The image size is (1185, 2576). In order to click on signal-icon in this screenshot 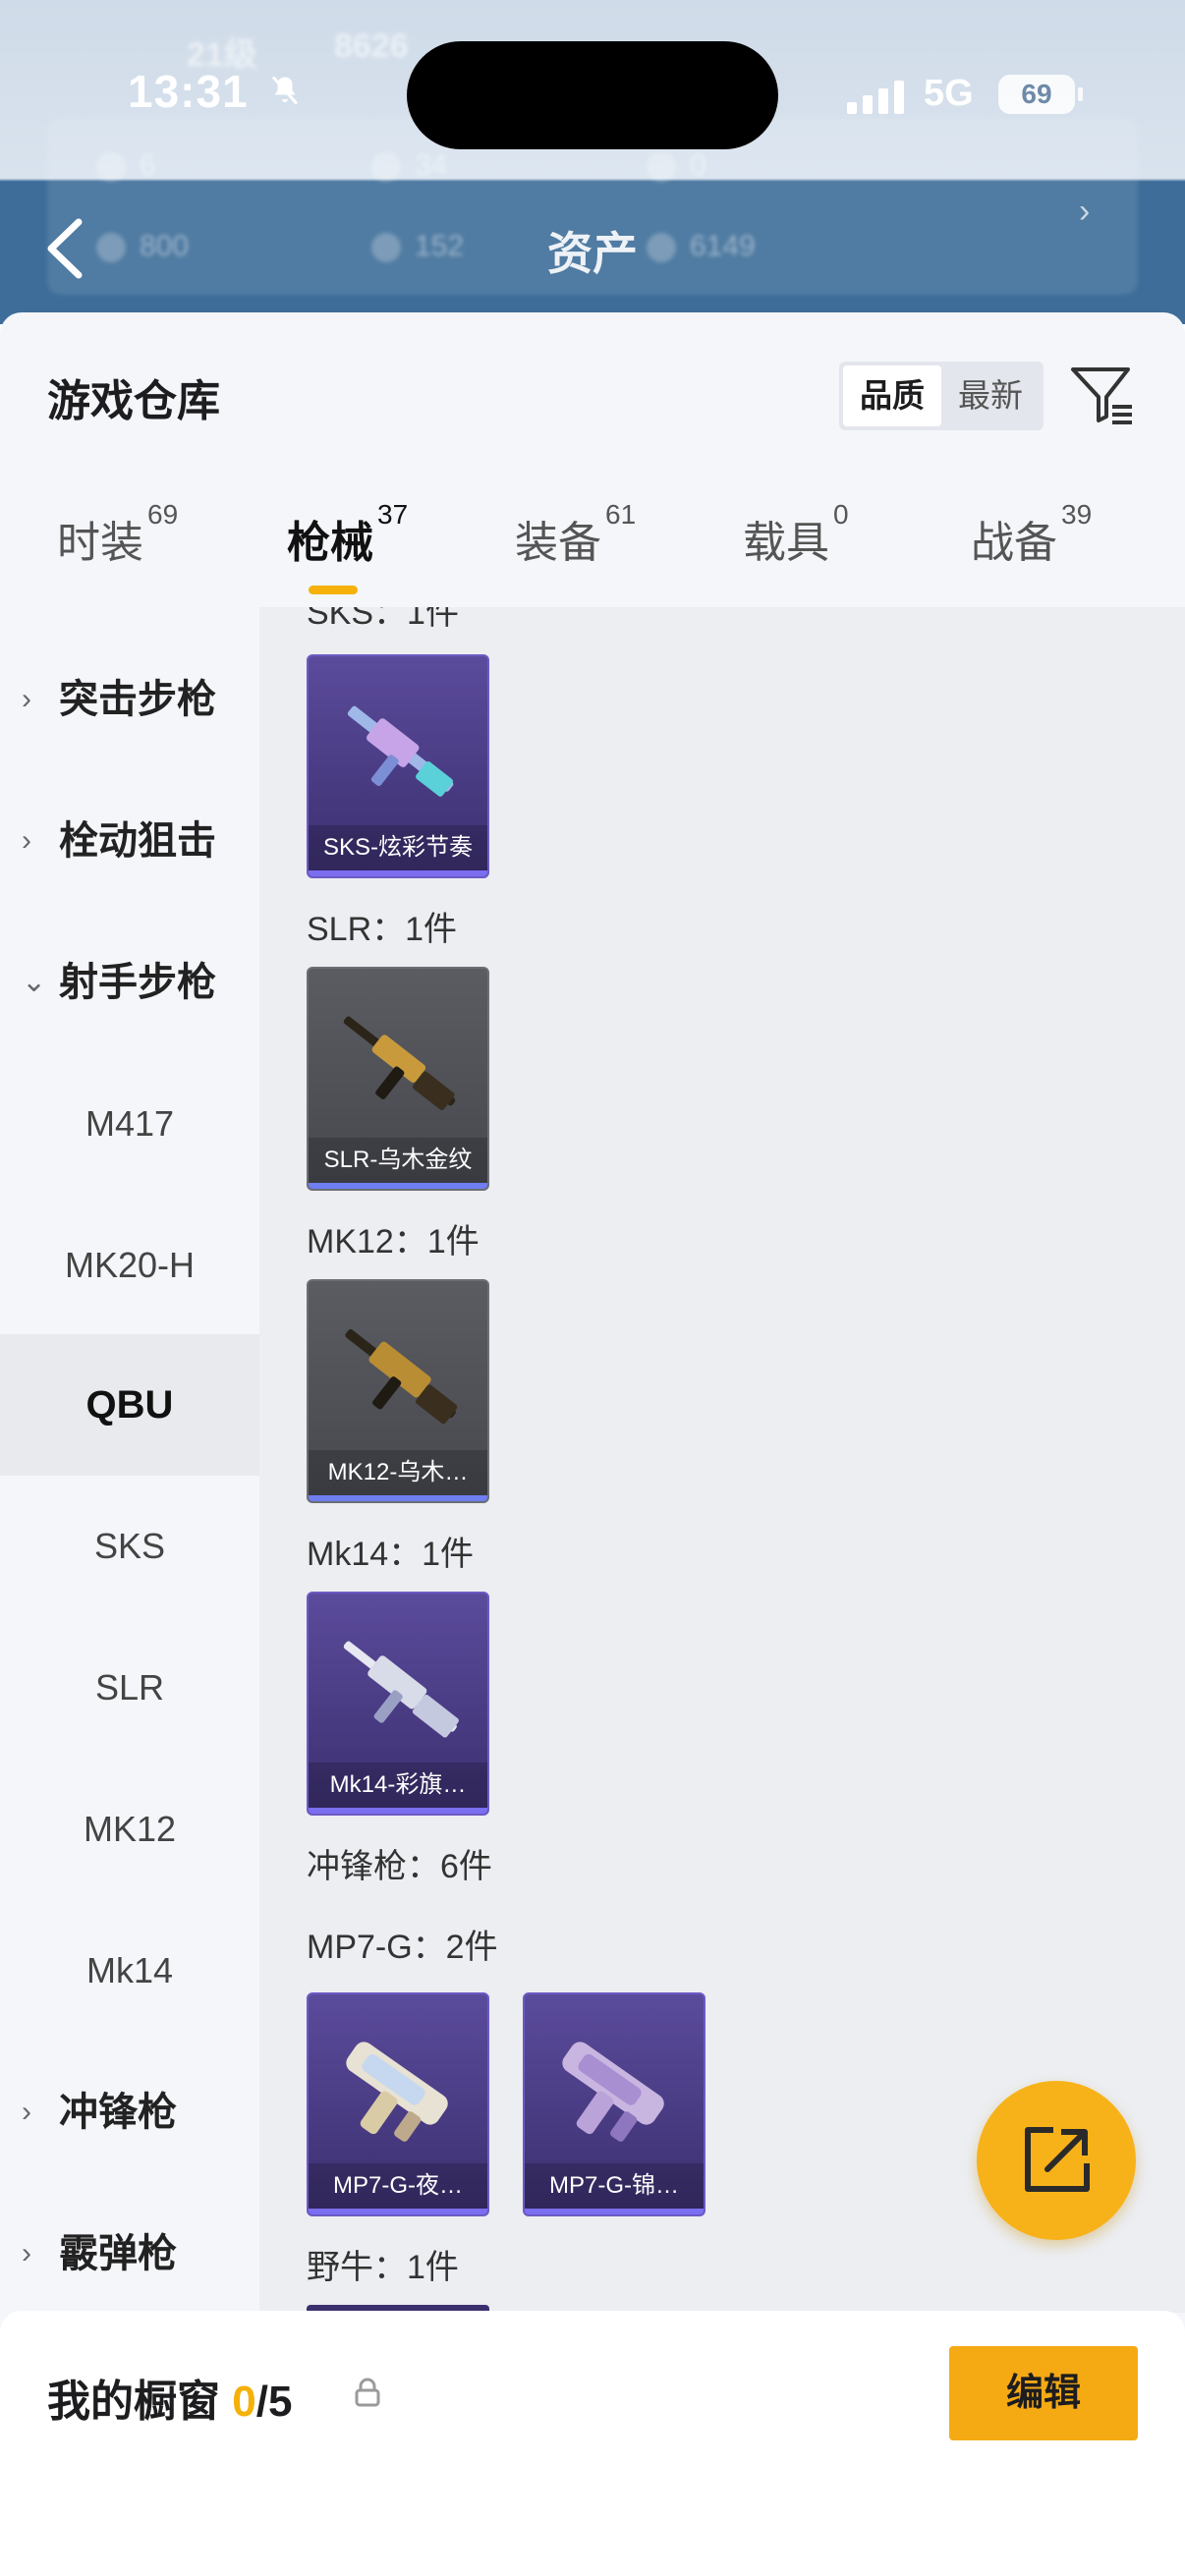, I will do `click(876, 97)`.